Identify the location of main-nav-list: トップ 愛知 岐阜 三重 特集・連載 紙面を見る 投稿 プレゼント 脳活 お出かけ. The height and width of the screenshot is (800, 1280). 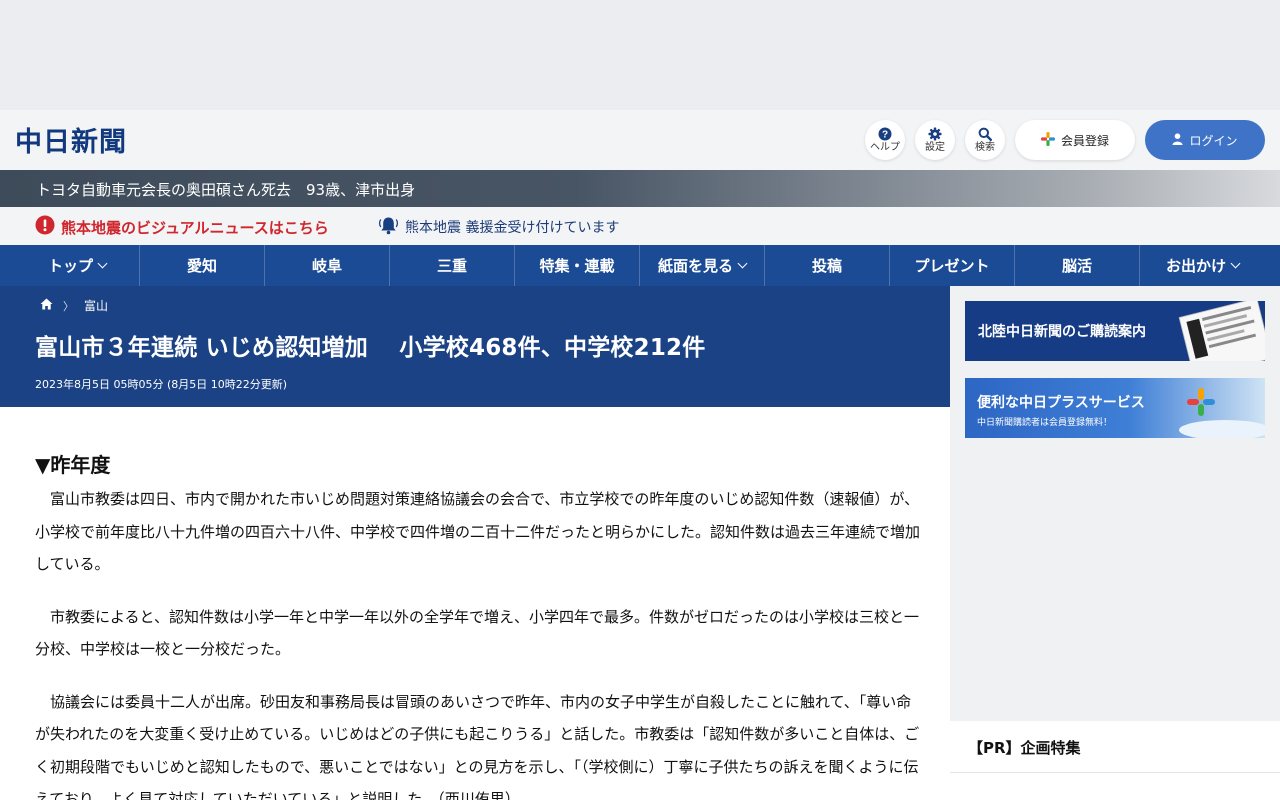
(640, 265).